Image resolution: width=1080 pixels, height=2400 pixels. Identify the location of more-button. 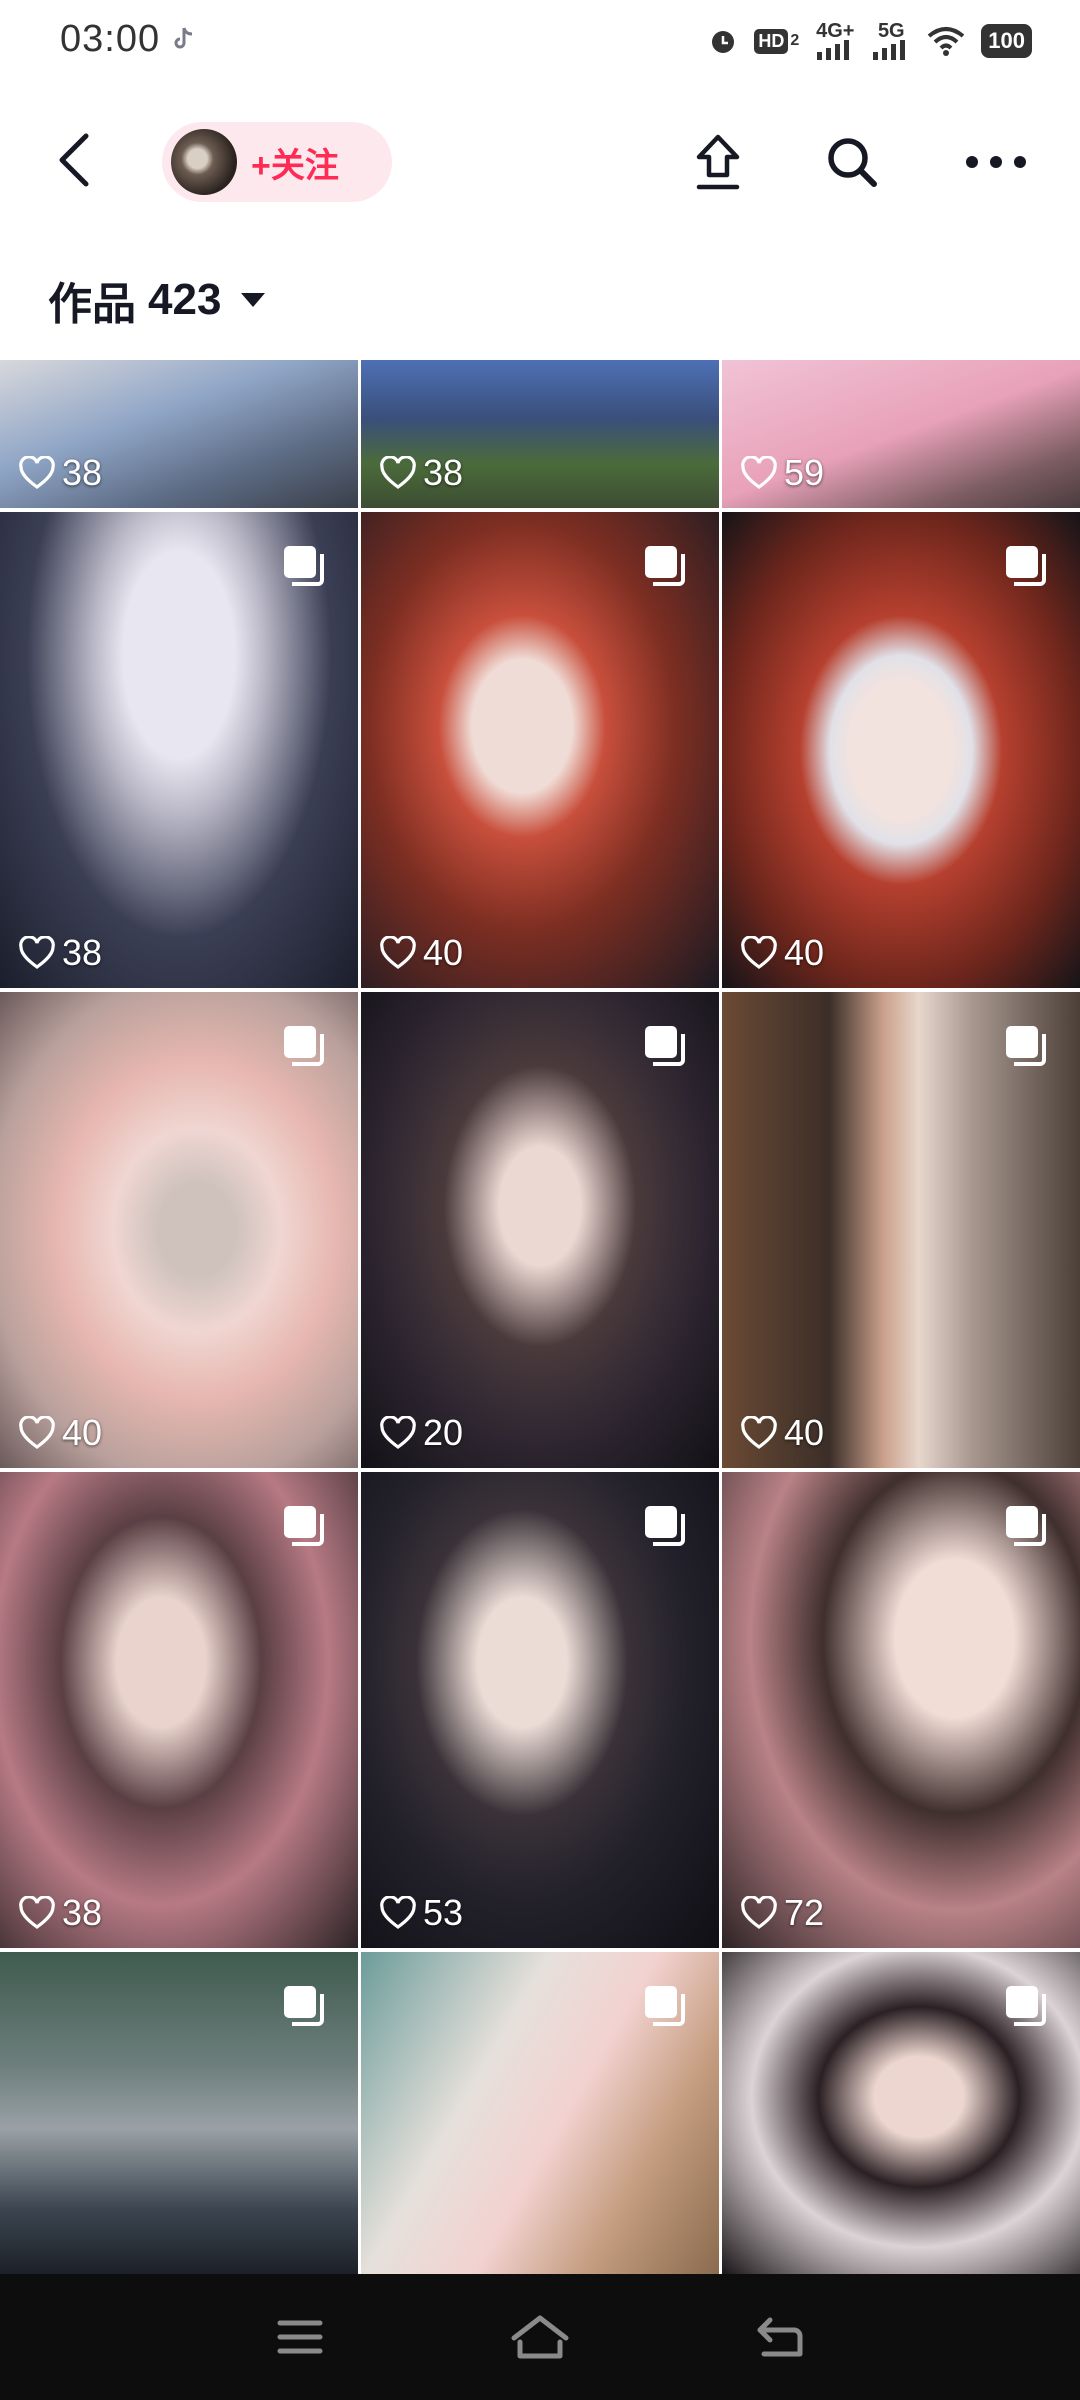
(996, 162).